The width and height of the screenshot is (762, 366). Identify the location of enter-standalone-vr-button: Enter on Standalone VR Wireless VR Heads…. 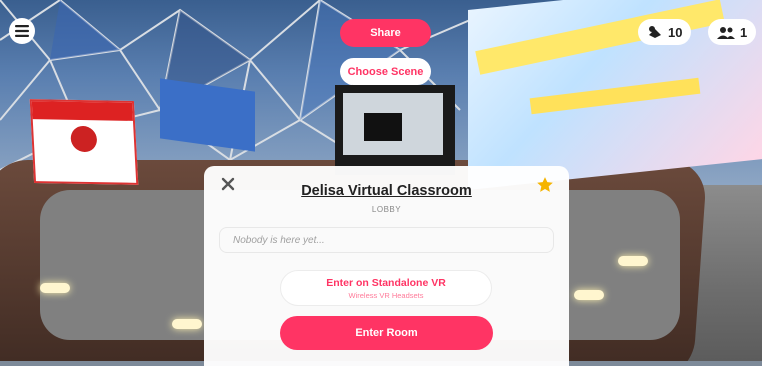
(386, 288).